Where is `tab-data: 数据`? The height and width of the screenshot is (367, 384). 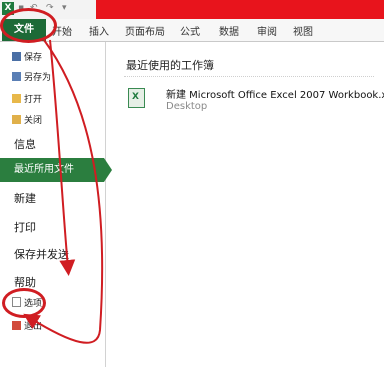
tab-data: 数据 is located at coordinates (229, 30).